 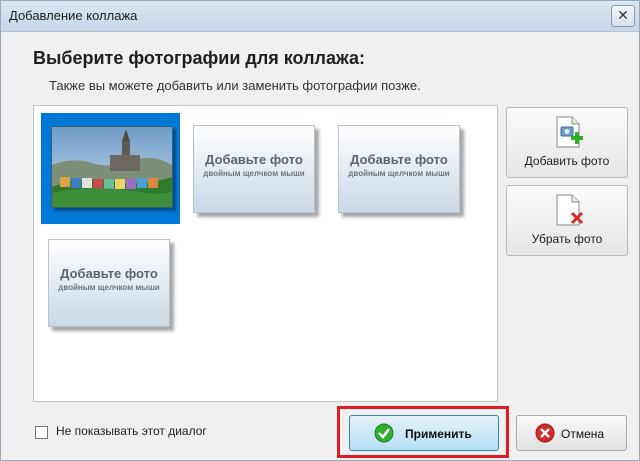 I want to click on checkbox-label: Не показывать этот диалог, so click(x=131, y=431).